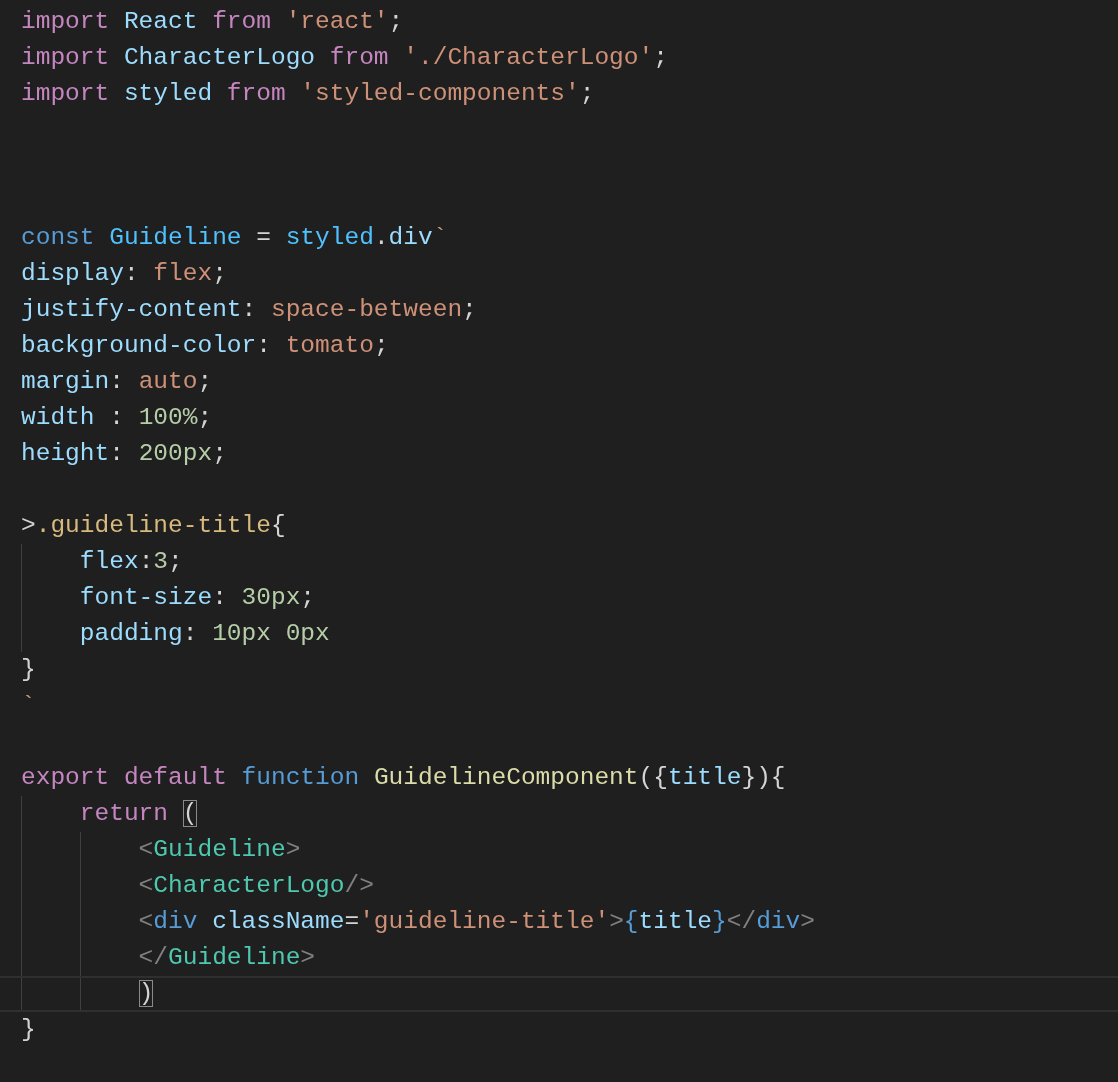 This screenshot has width=1118, height=1082. Describe the element at coordinates (234, 238) in the screenshot. I see `code-line: const Guideline = styled.div`` at that location.